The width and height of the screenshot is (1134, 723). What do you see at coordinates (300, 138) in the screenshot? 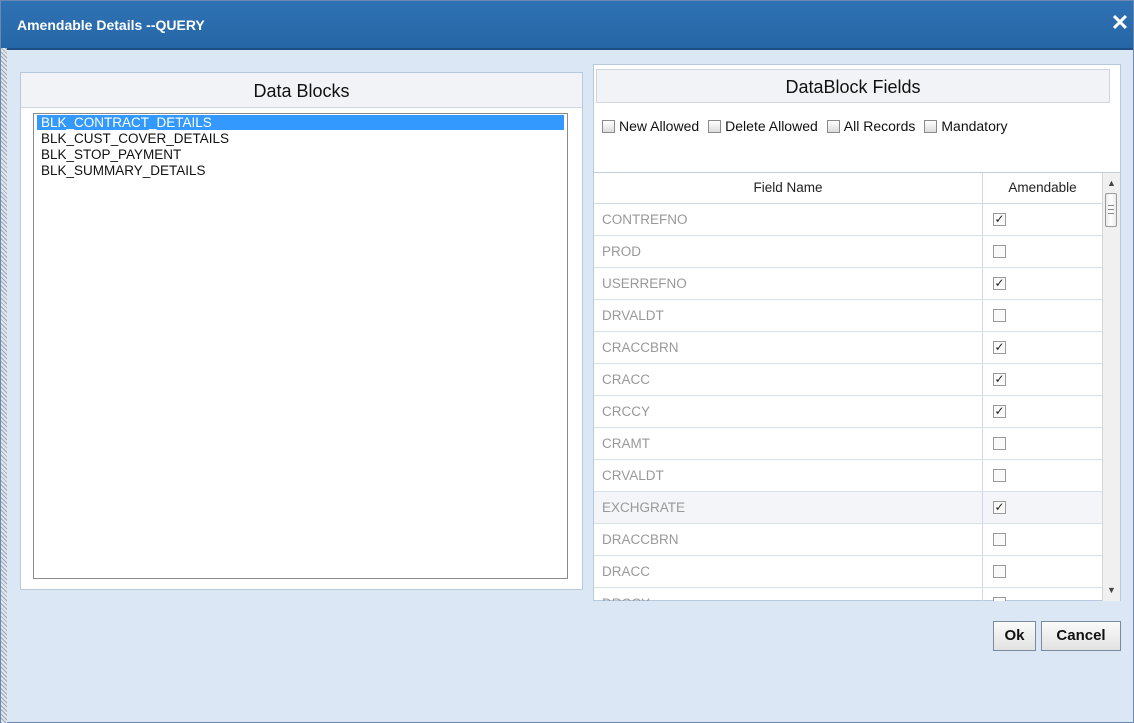
I see `data-block-item: BLK_CUST_COVER_DETAILS` at bounding box center [300, 138].